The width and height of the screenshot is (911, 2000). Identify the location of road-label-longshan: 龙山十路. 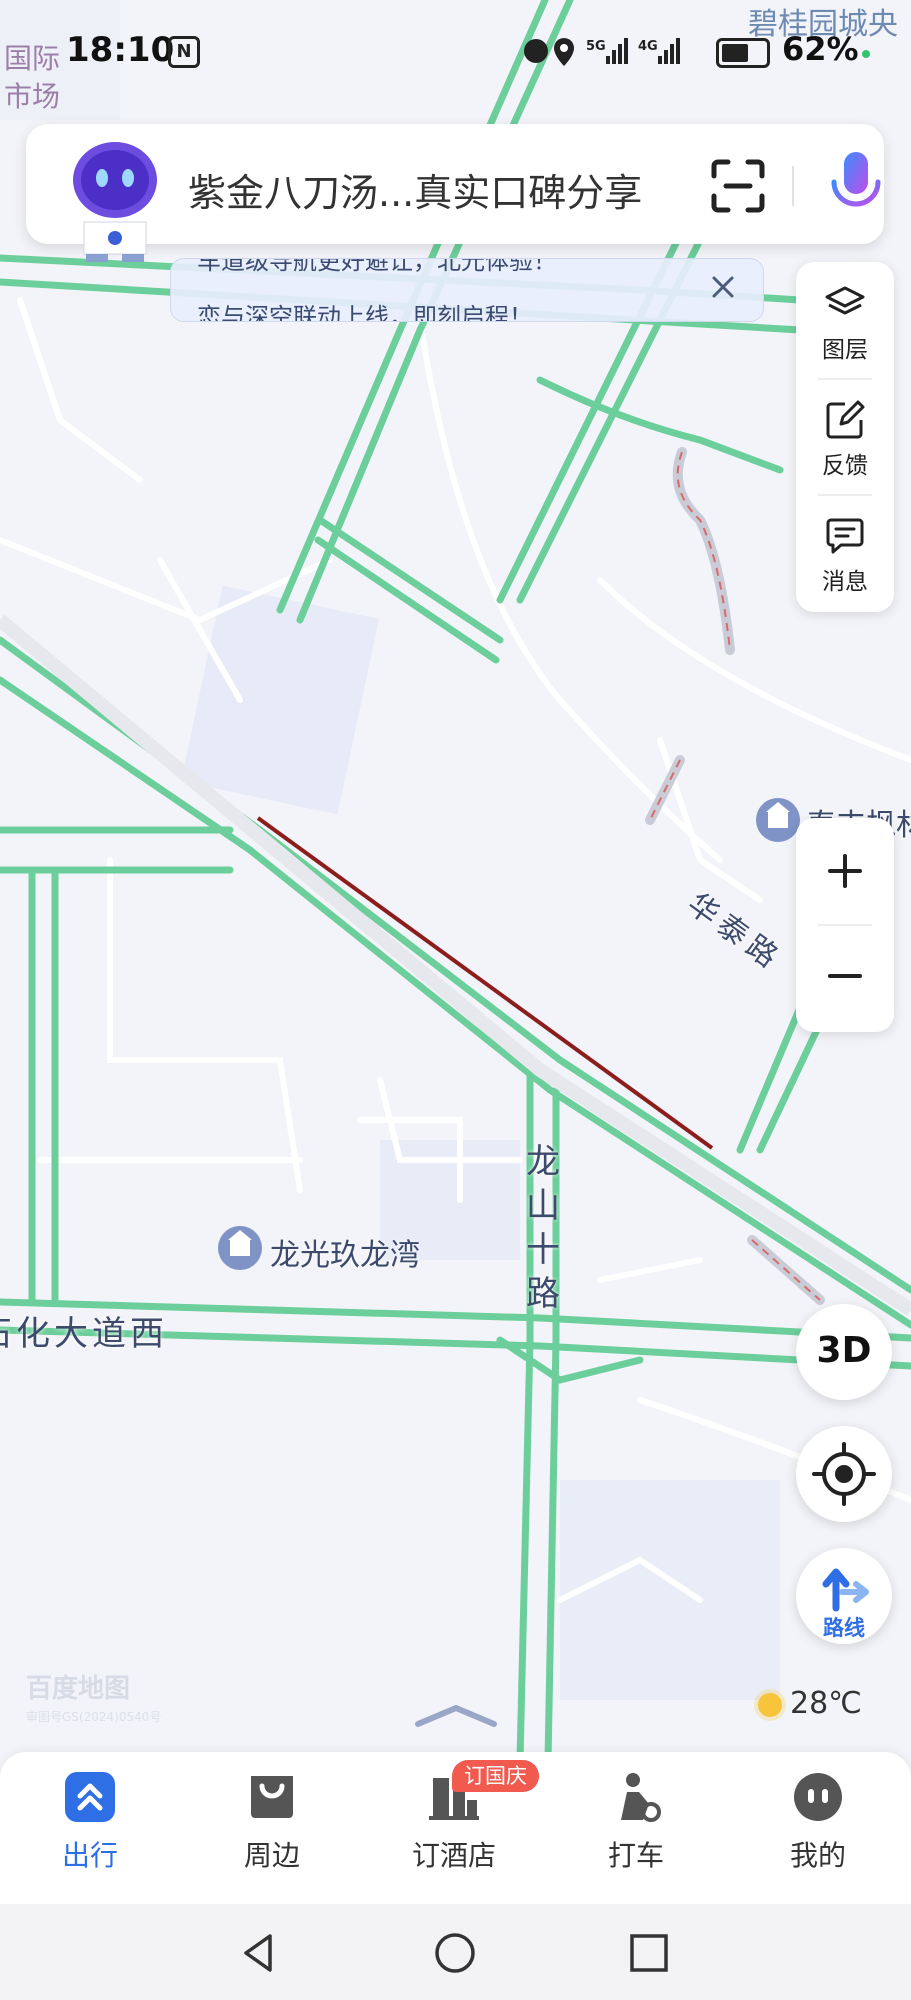
(543, 1228).